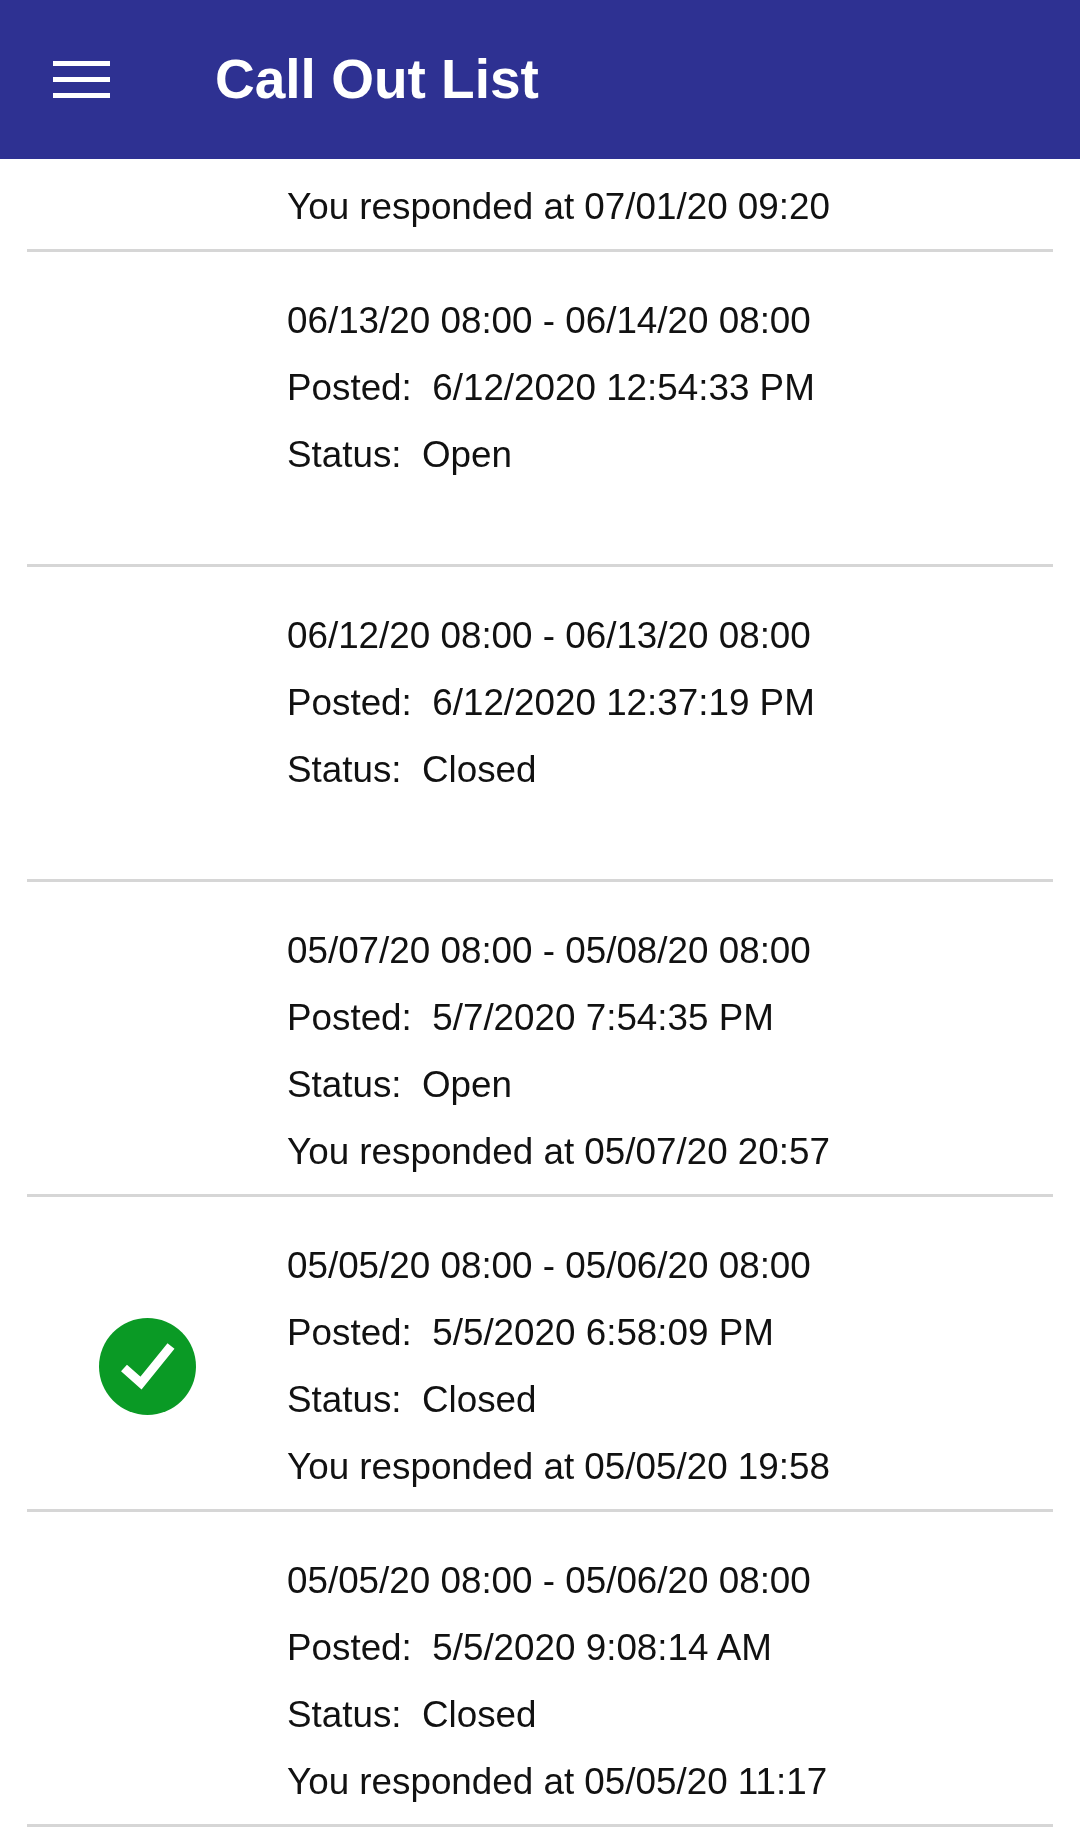  What do you see at coordinates (549, 636) in the screenshot?
I see `period-text: 06/12/20 08:00 - 06/13/20 08:00` at bounding box center [549, 636].